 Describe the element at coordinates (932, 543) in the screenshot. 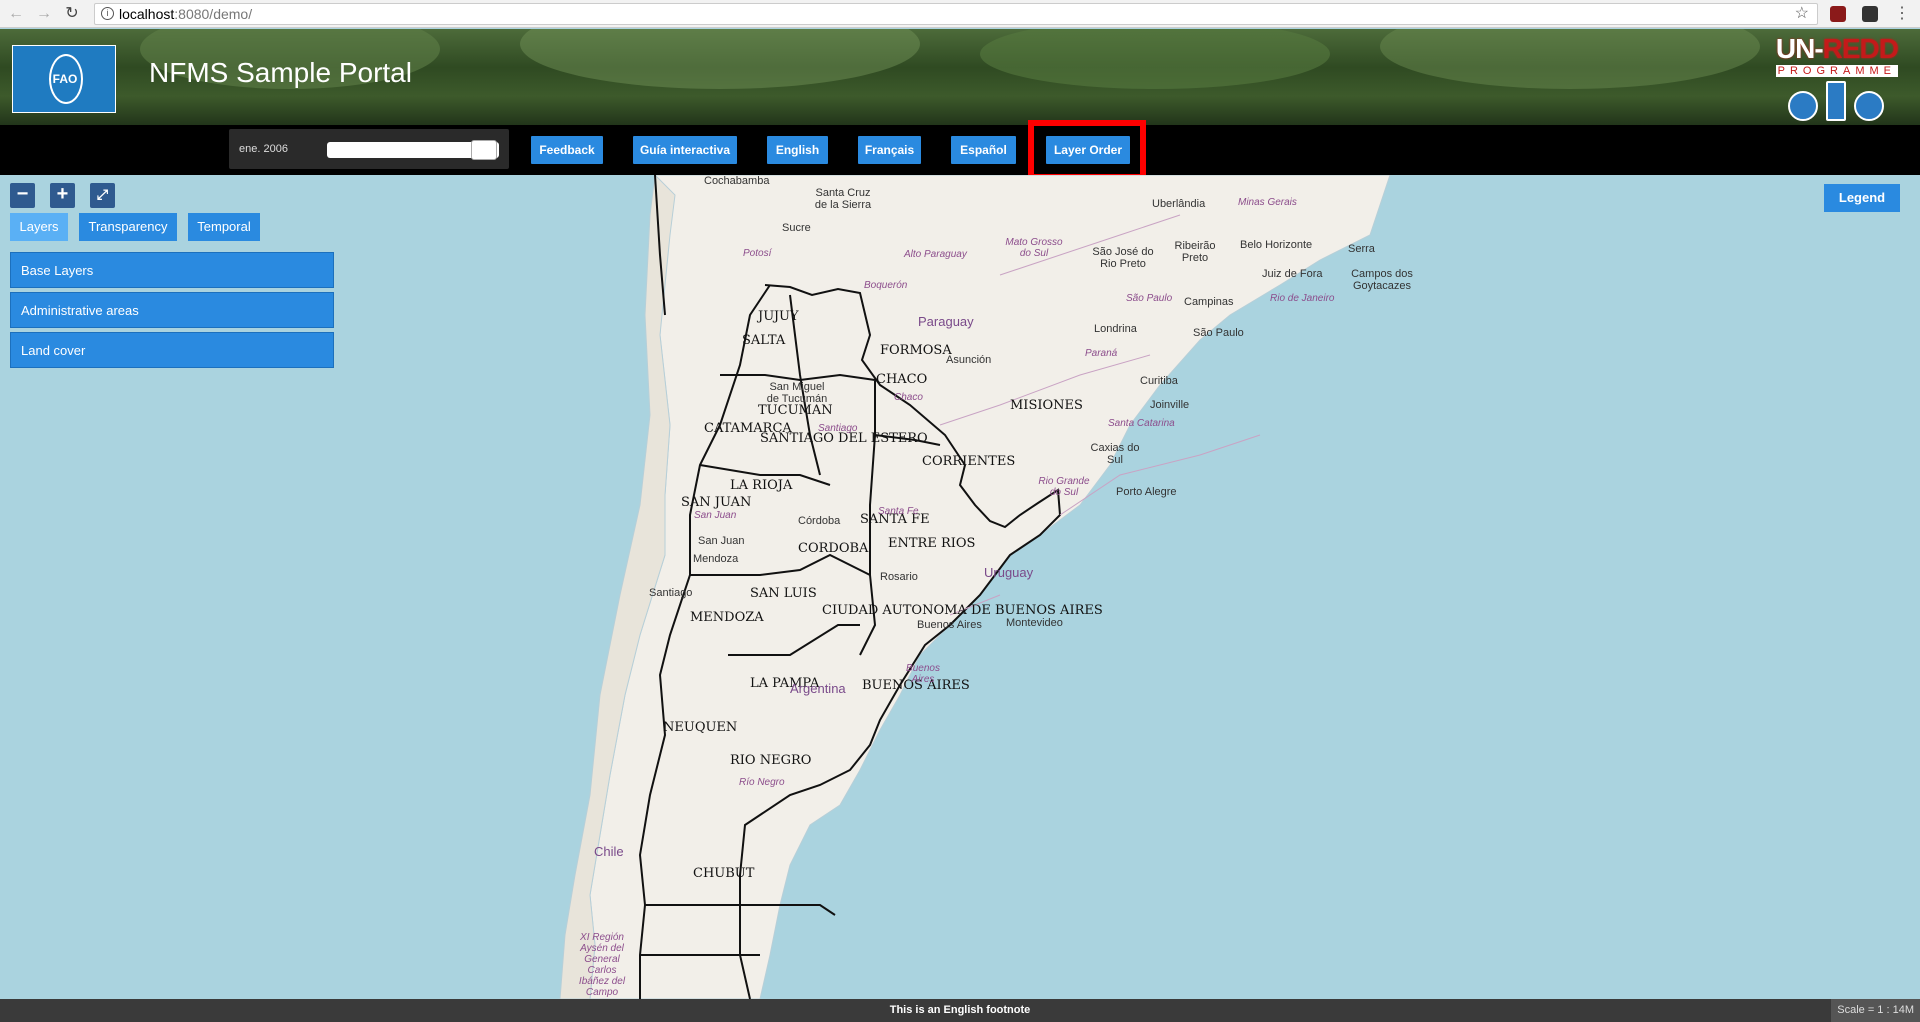

I see `province-label: ENTRE RIOS` at that location.